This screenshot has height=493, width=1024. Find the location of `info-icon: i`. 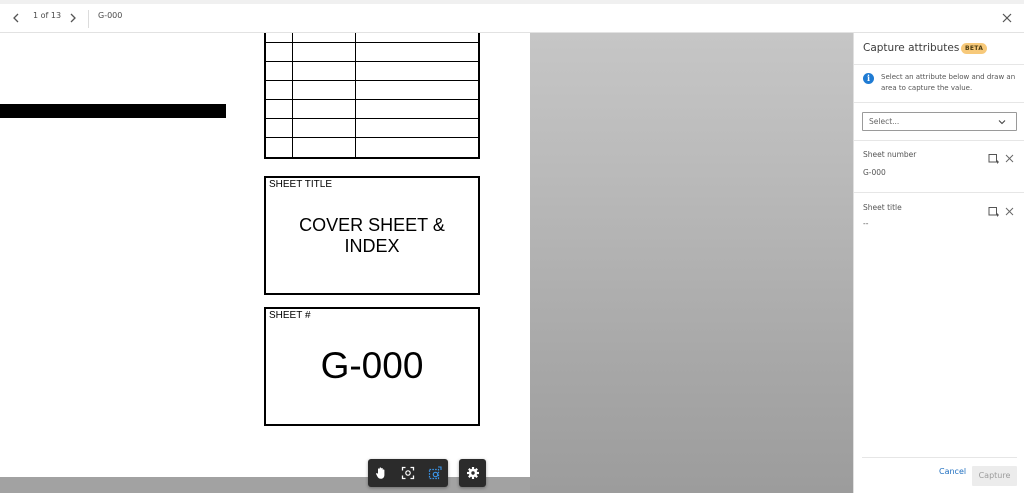

info-icon: i is located at coordinates (868, 78).